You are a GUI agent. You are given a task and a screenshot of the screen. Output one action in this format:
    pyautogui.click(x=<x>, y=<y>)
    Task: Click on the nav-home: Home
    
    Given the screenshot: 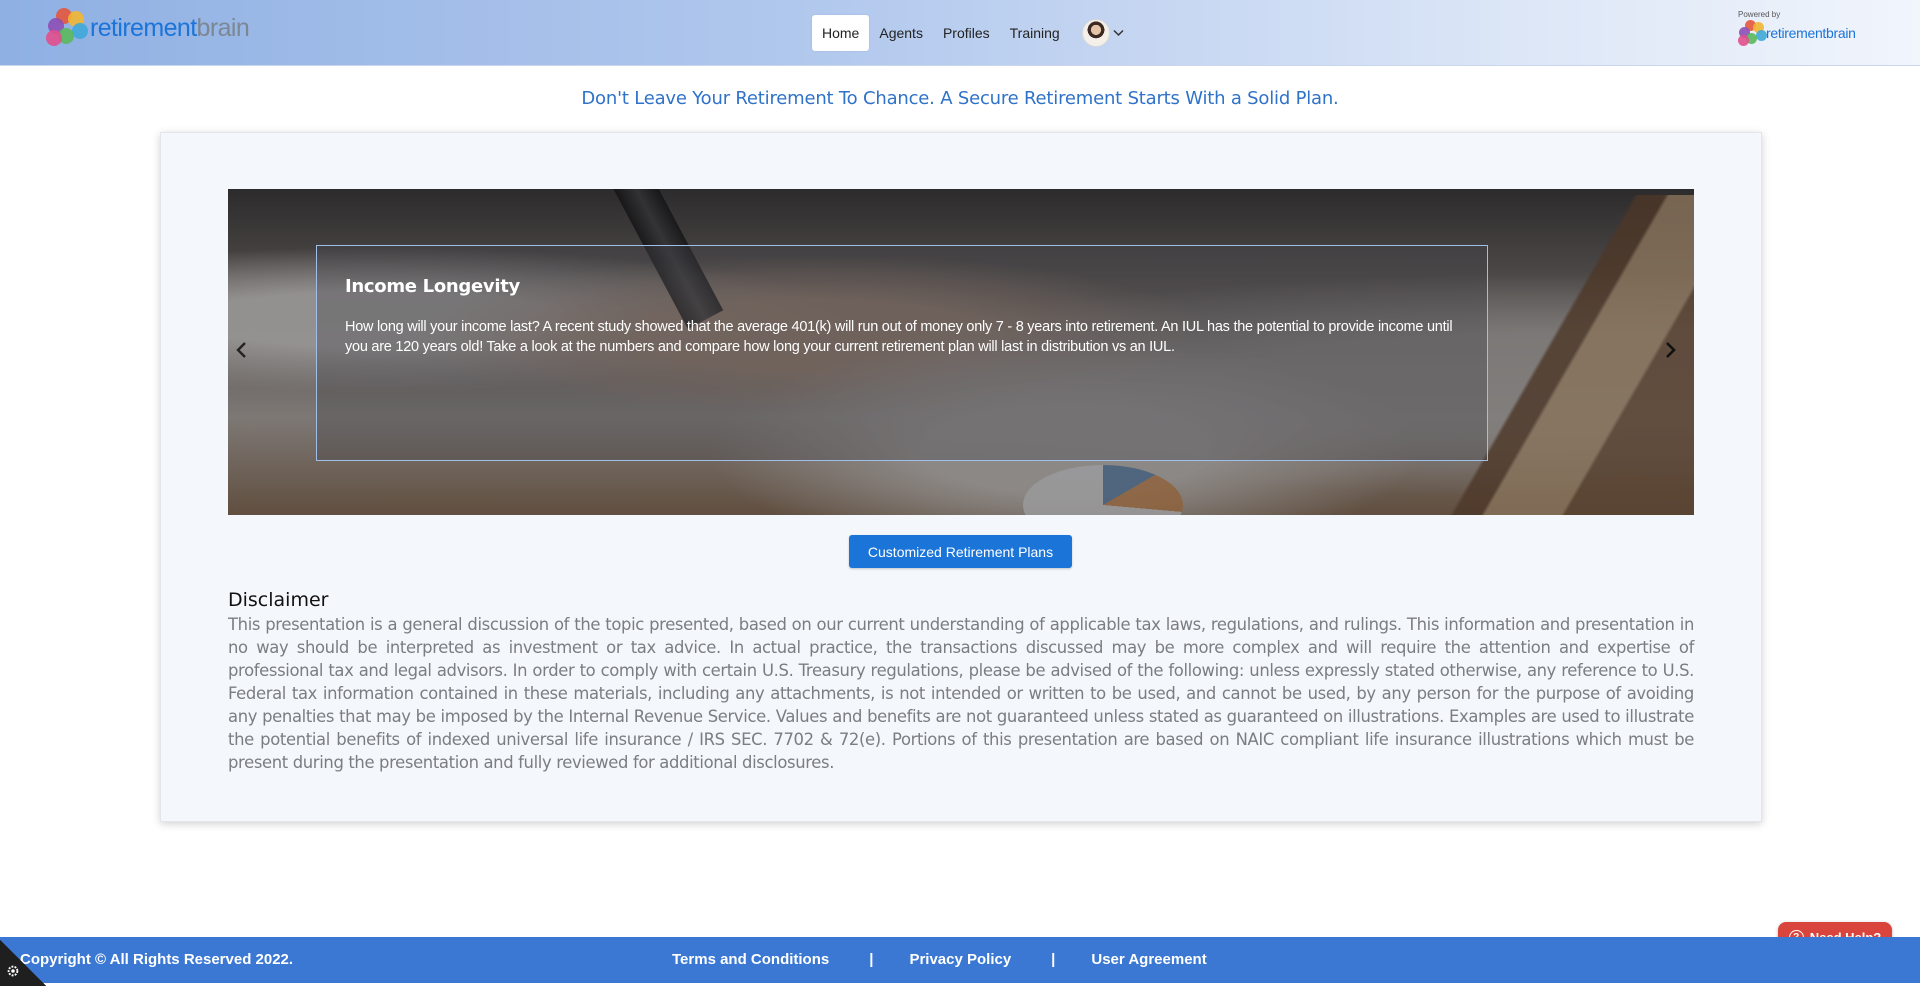 What is the action you would take?
    pyautogui.click(x=841, y=33)
    